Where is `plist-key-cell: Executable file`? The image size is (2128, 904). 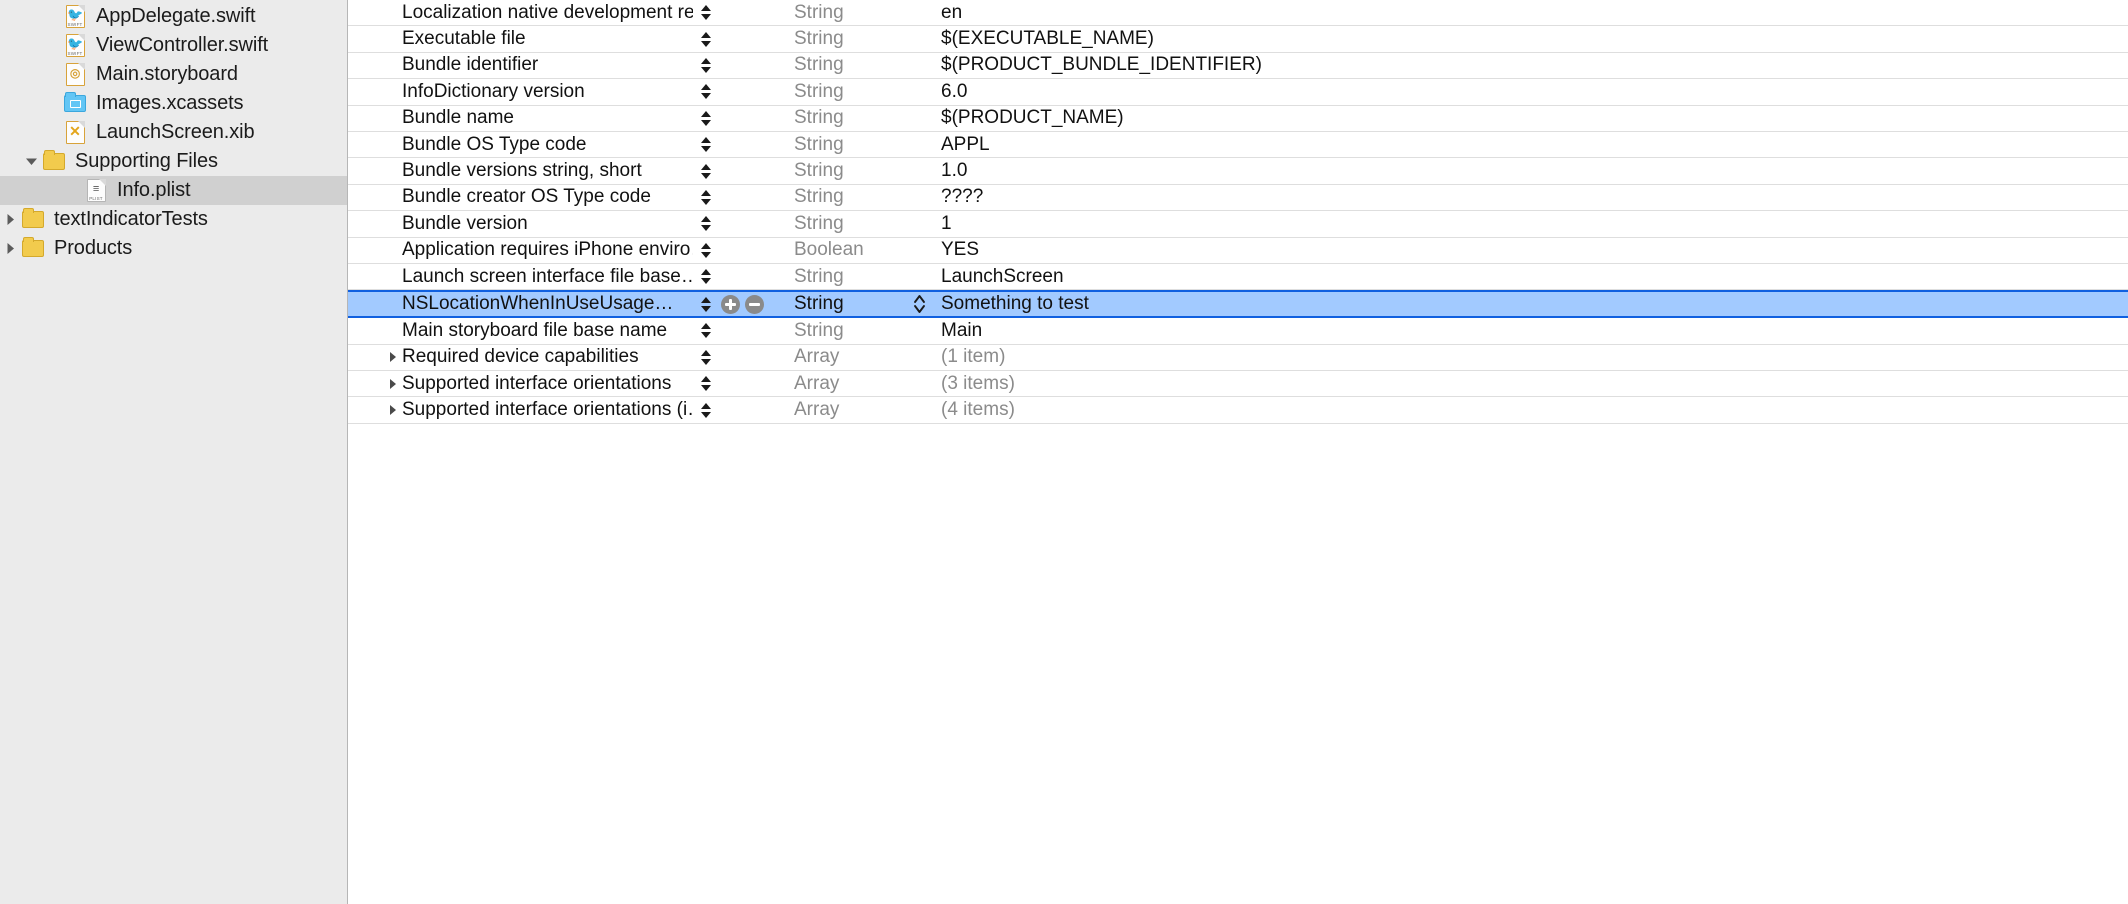
plist-key-cell: Executable file is located at coordinates (520, 39).